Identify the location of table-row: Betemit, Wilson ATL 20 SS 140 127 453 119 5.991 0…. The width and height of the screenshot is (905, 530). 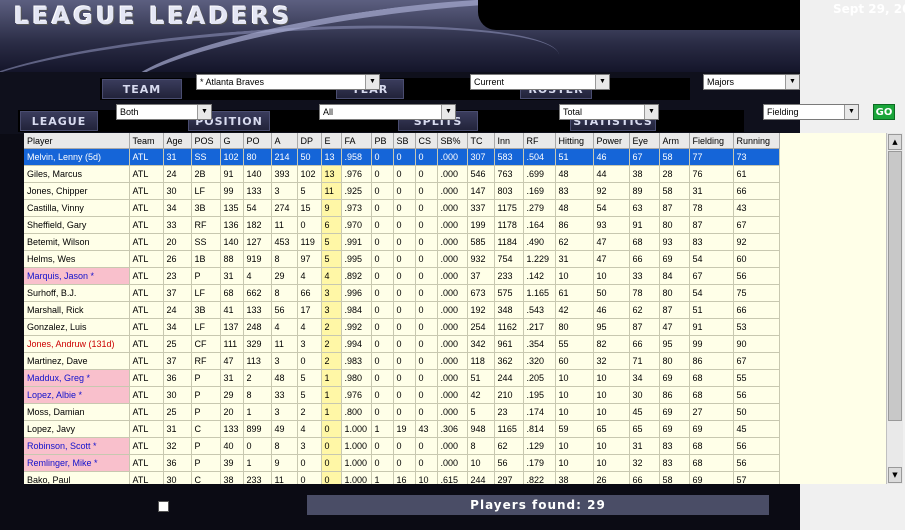
(402, 242).